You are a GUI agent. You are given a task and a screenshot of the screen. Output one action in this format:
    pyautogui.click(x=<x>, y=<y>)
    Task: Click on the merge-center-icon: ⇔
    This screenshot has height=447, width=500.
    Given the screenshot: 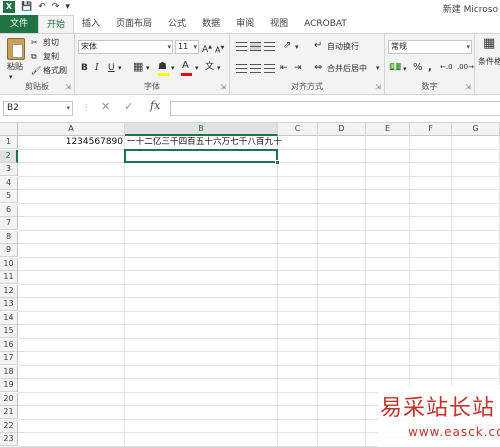 What is the action you would take?
    pyautogui.click(x=318, y=68)
    